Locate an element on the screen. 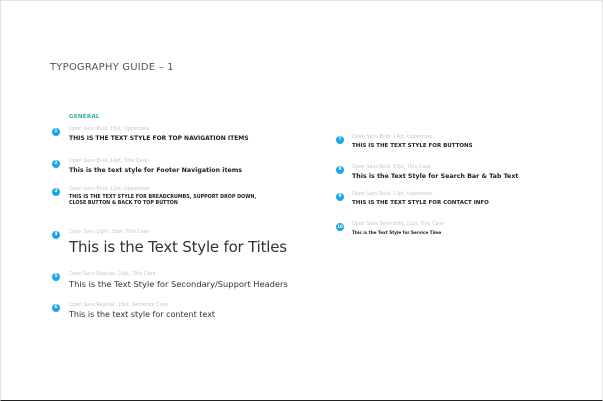 The height and width of the screenshot is (401, 603). number-badge-8: 8 is located at coordinates (340, 170).